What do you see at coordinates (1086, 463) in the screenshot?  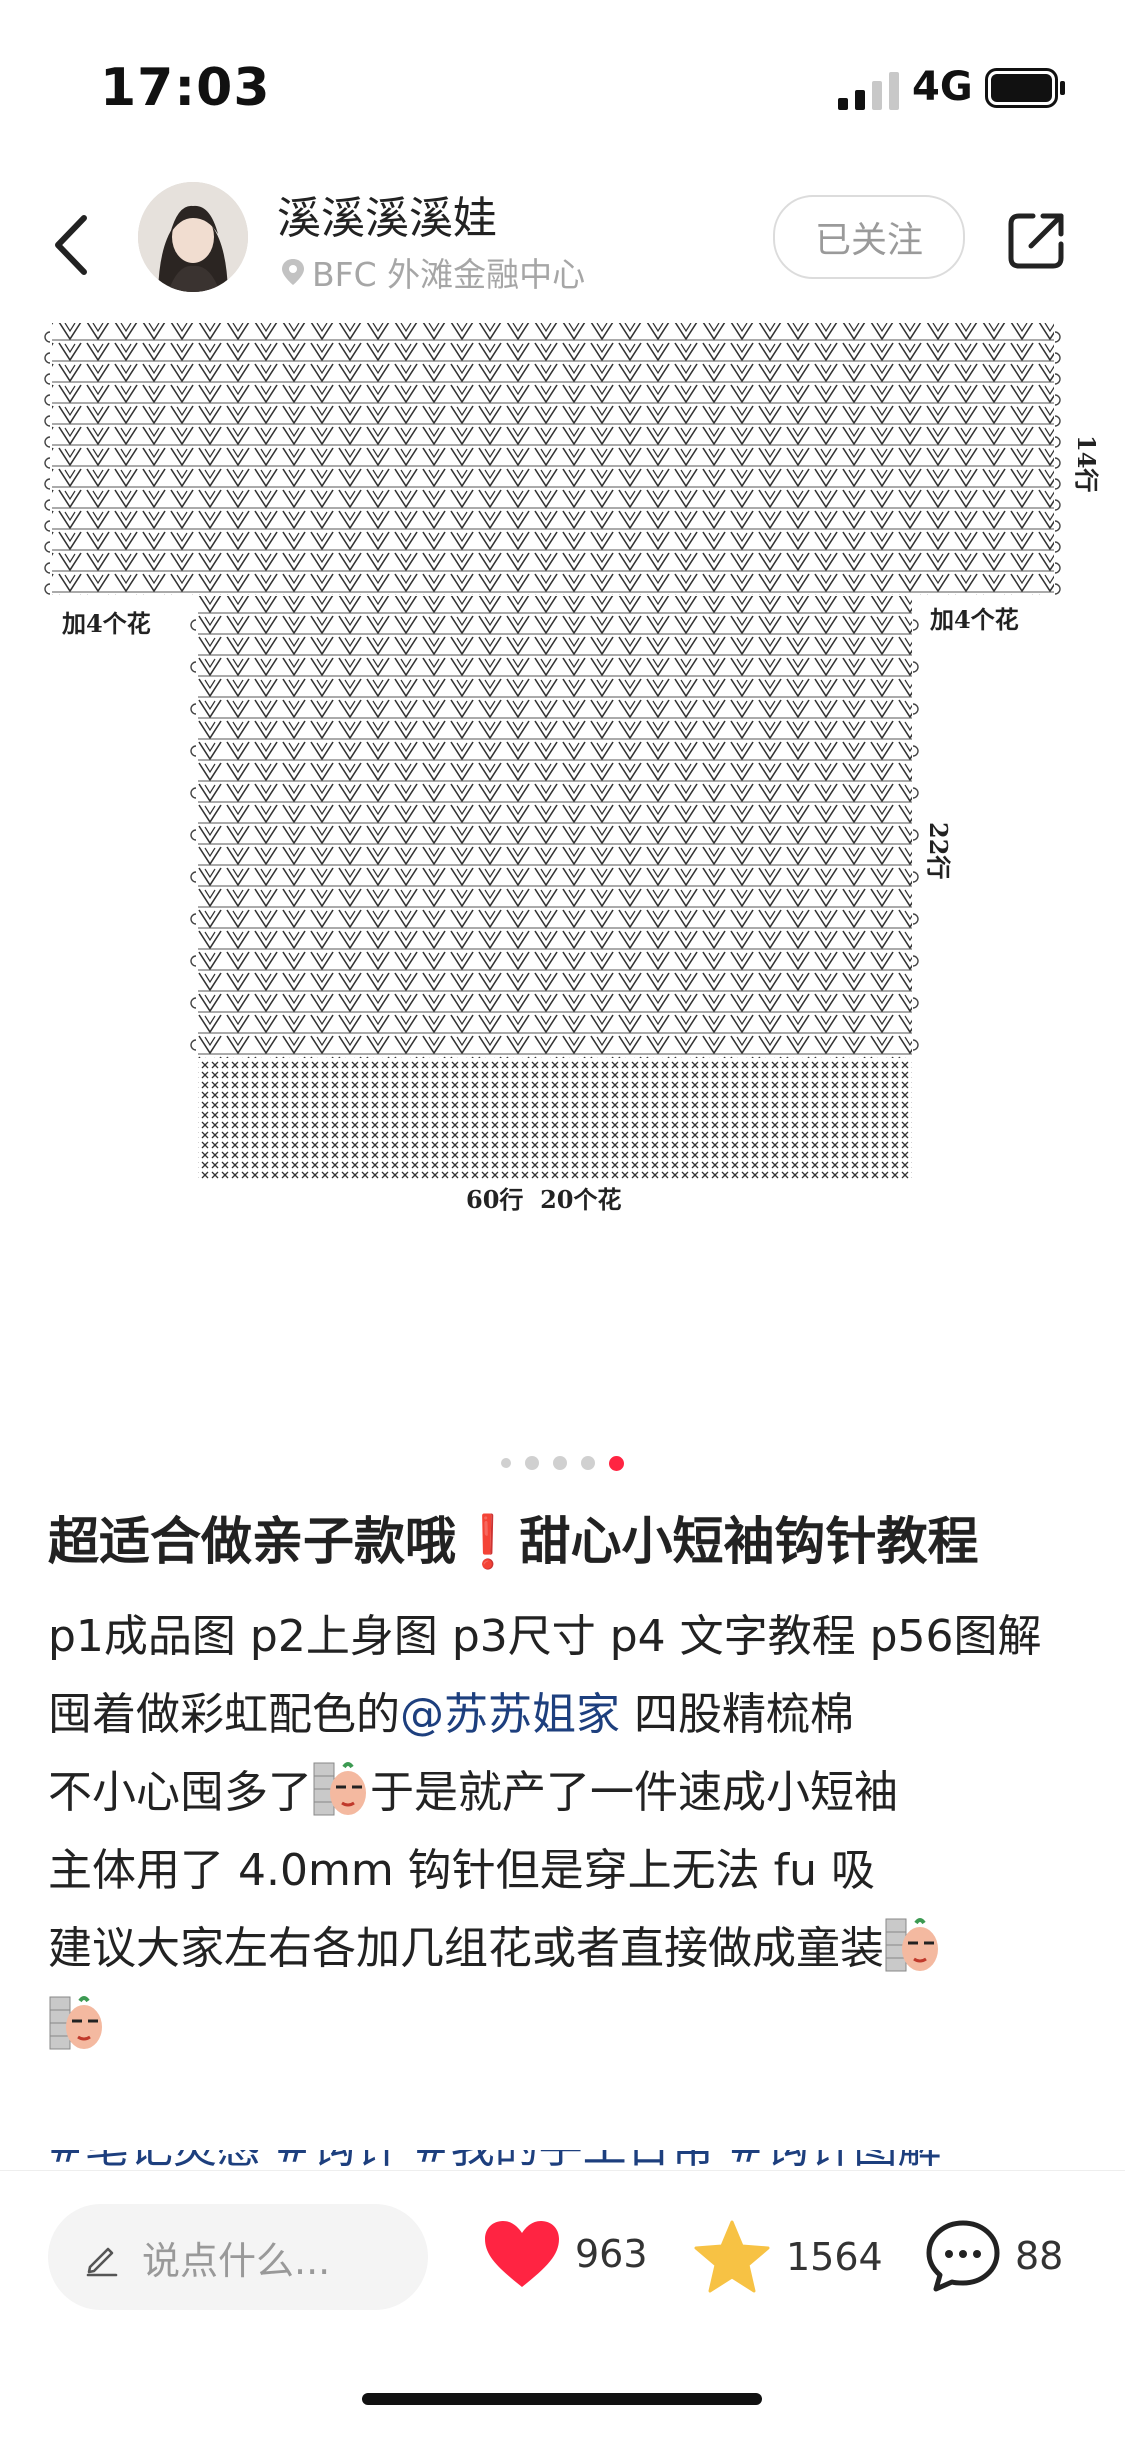 I see `chart-label-rows-top: 14行` at bounding box center [1086, 463].